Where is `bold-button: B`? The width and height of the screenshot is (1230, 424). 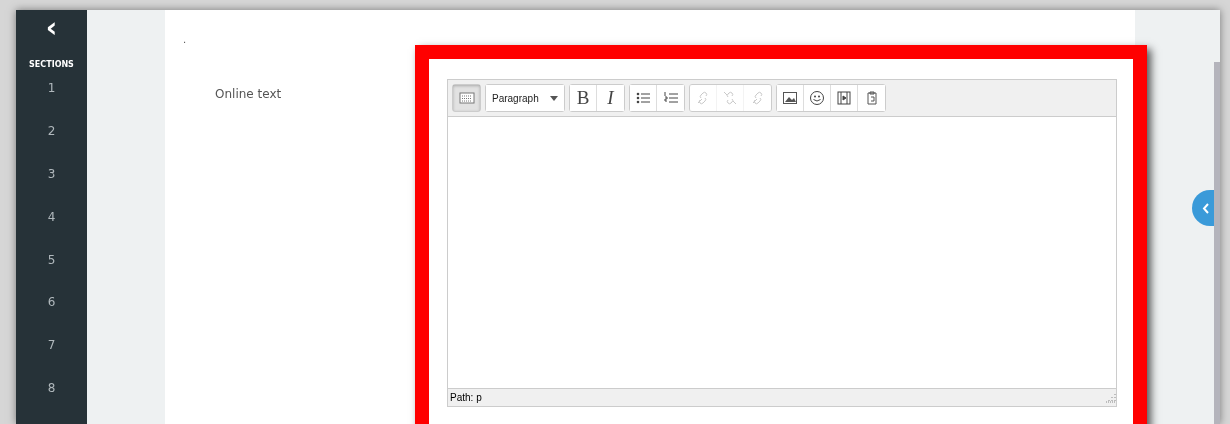 bold-button: B is located at coordinates (583, 98).